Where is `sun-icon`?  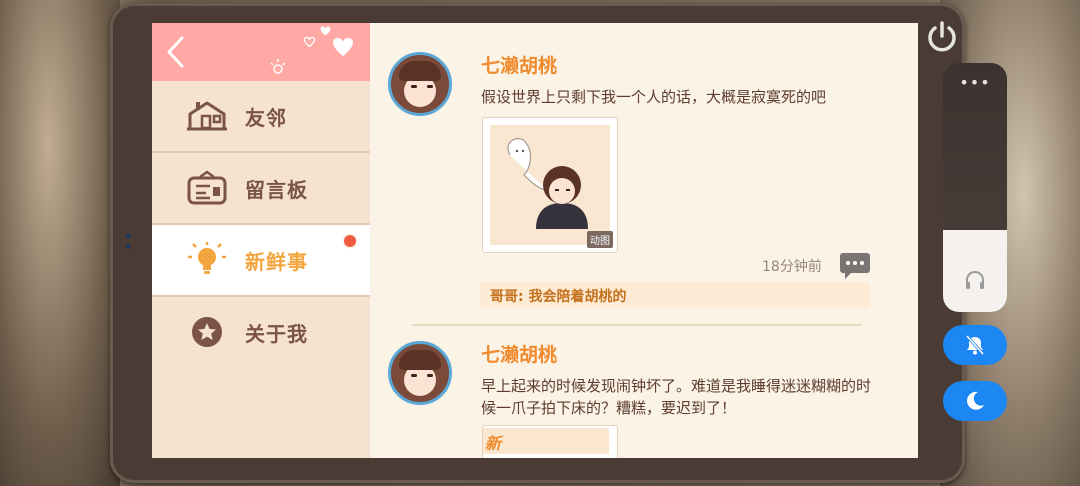 sun-icon is located at coordinates (278, 66).